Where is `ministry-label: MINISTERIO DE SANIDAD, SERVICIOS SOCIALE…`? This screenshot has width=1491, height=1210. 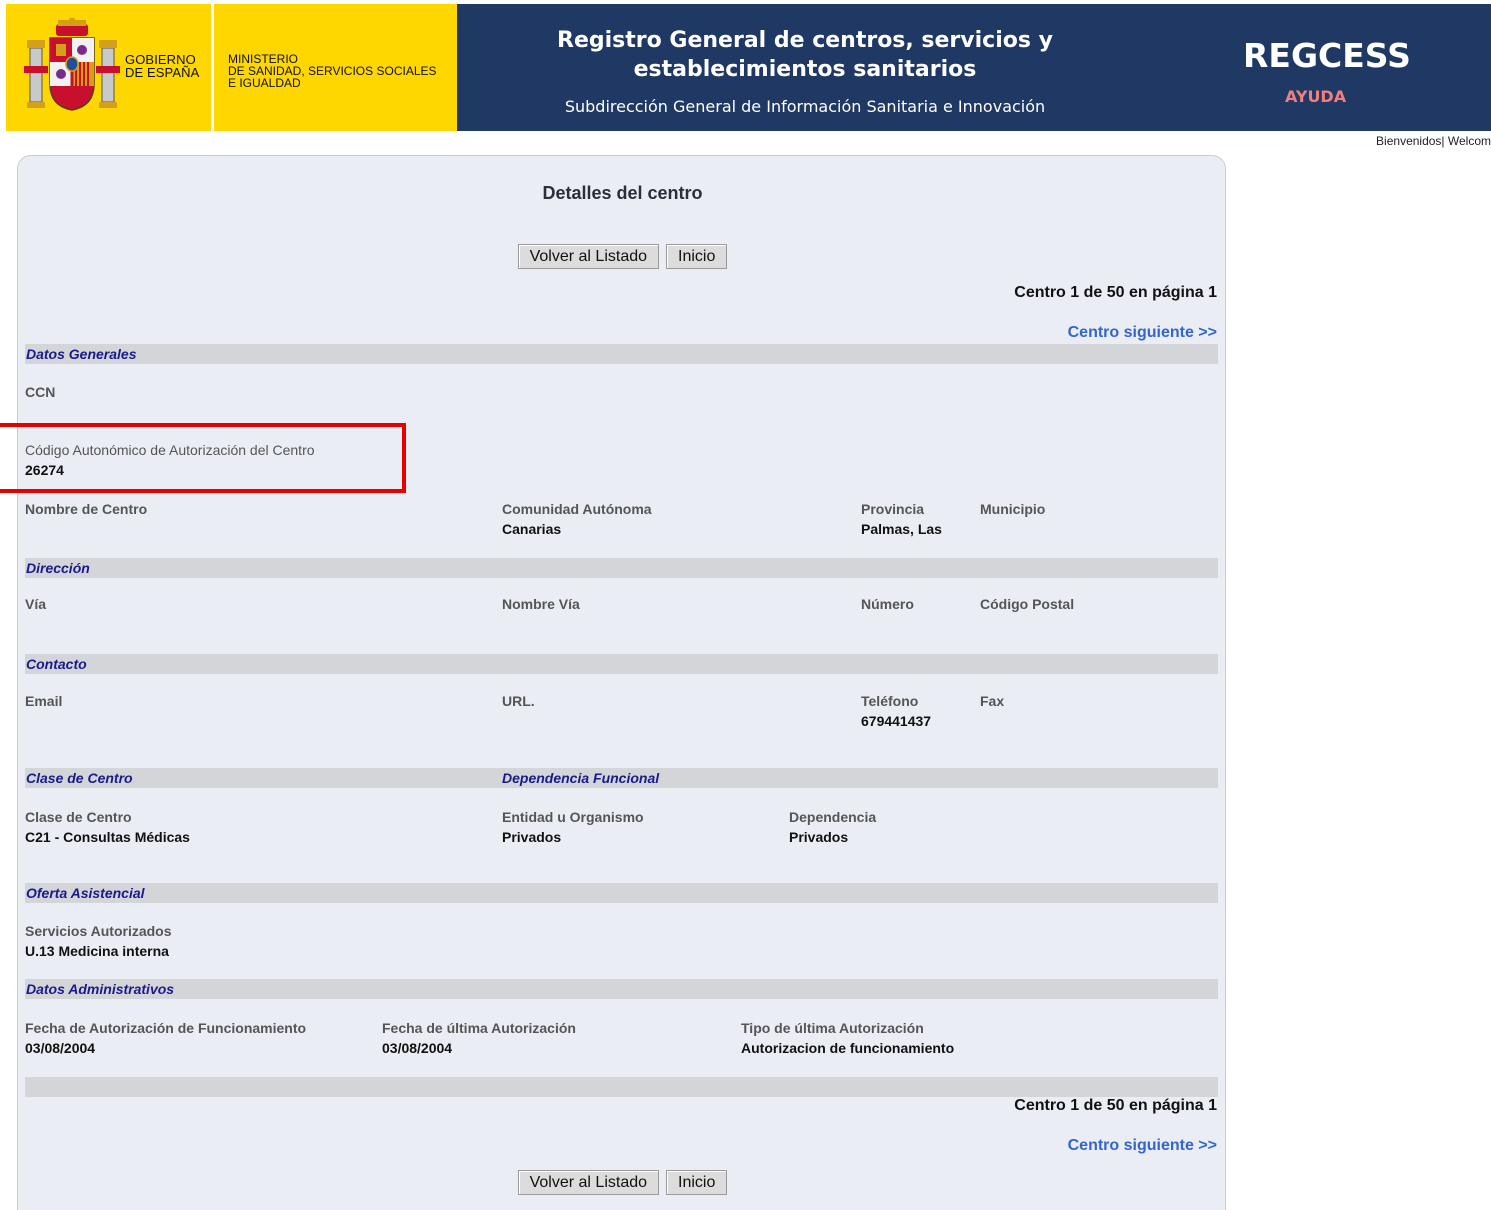 ministry-label: MINISTERIO DE SANIDAD, SERVICIOS SOCIALE… is located at coordinates (332, 71).